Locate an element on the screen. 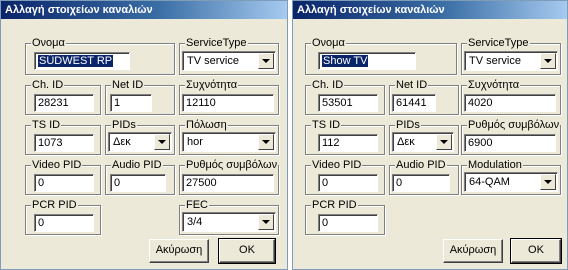 The image size is (568, 270). fec-group: FEC 3/4 is located at coordinates (229, 217).